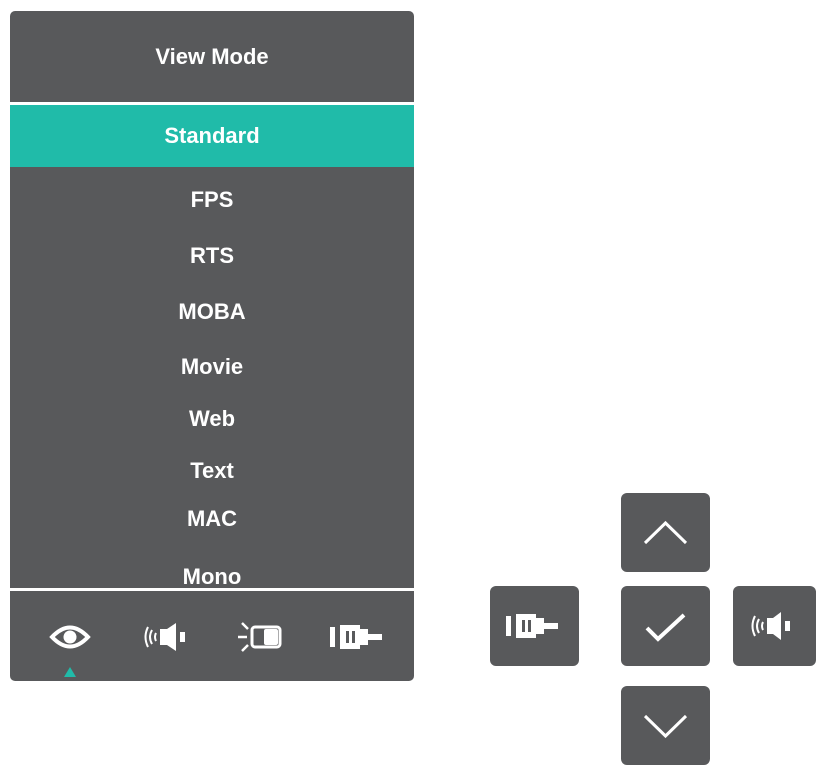 This screenshot has width=816, height=765. Describe the element at coordinates (70, 637) in the screenshot. I see `eye-icon` at that location.